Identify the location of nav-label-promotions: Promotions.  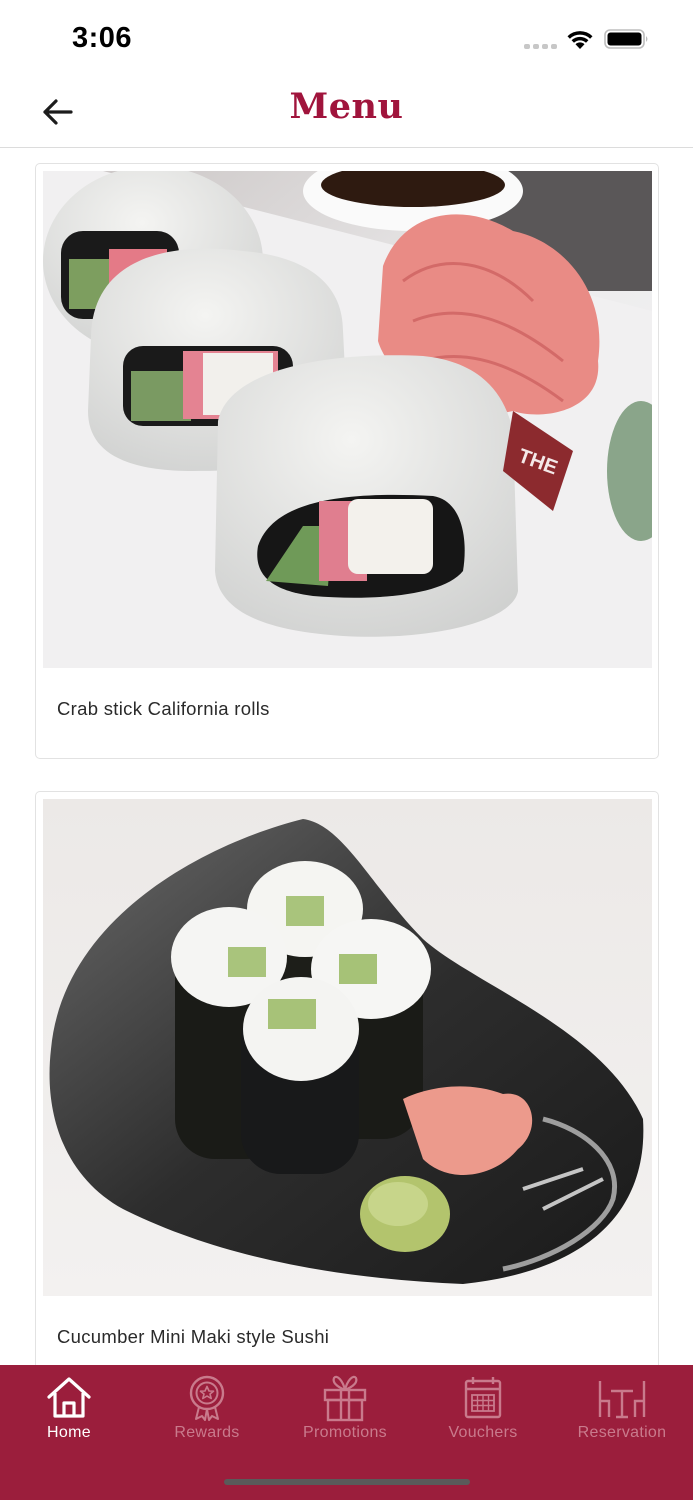
(345, 1432).